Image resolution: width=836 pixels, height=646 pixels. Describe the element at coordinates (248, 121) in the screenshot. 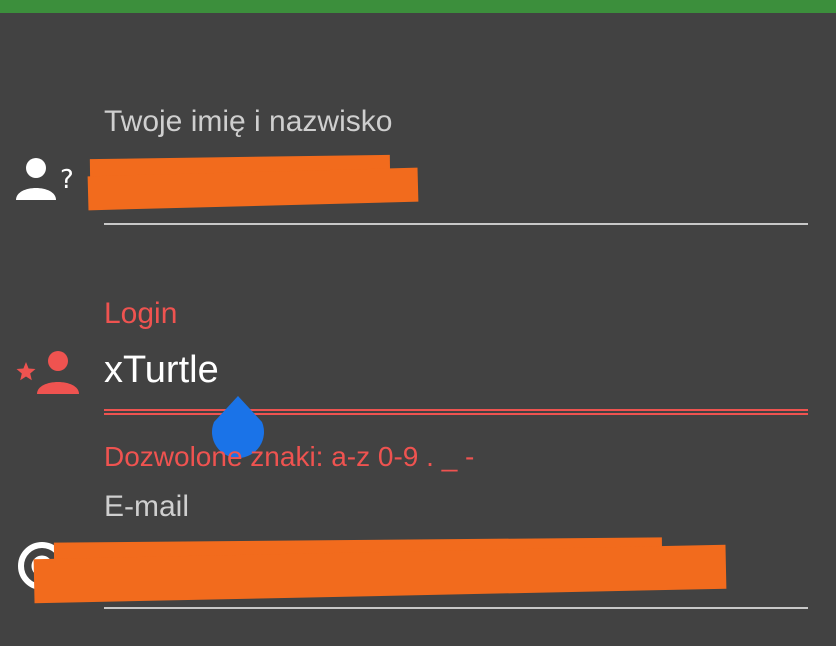

I see `name-field-label: Twoje imię i nazwisko` at that location.